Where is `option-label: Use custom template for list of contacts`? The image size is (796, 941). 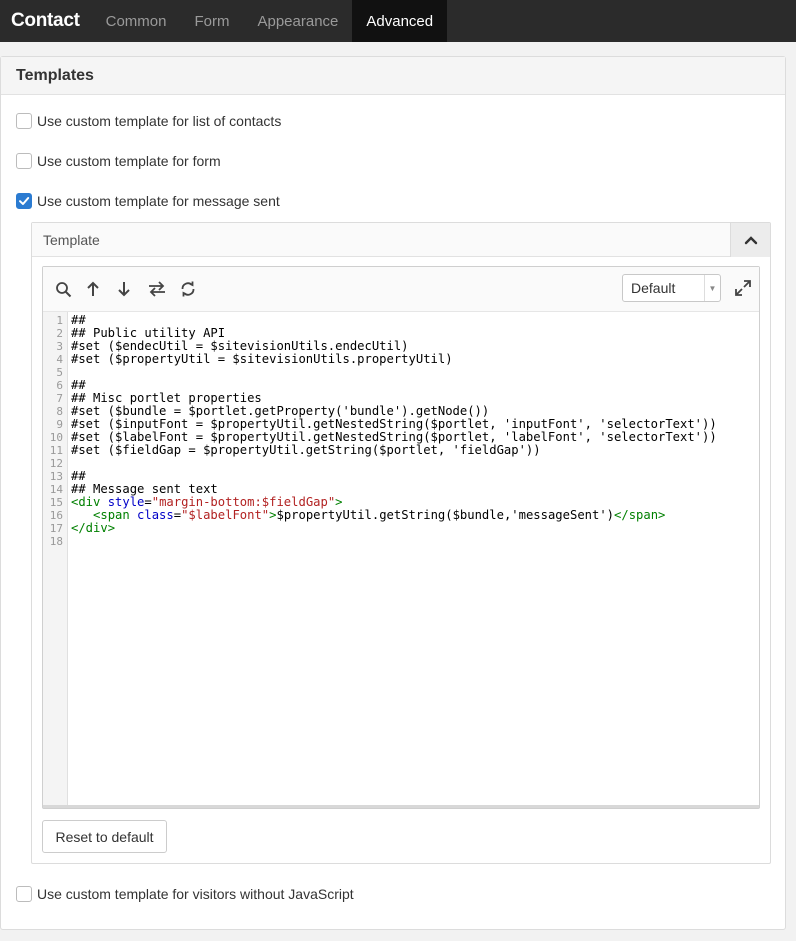
option-label: Use custom template for list of contacts is located at coordinates (159, 121).